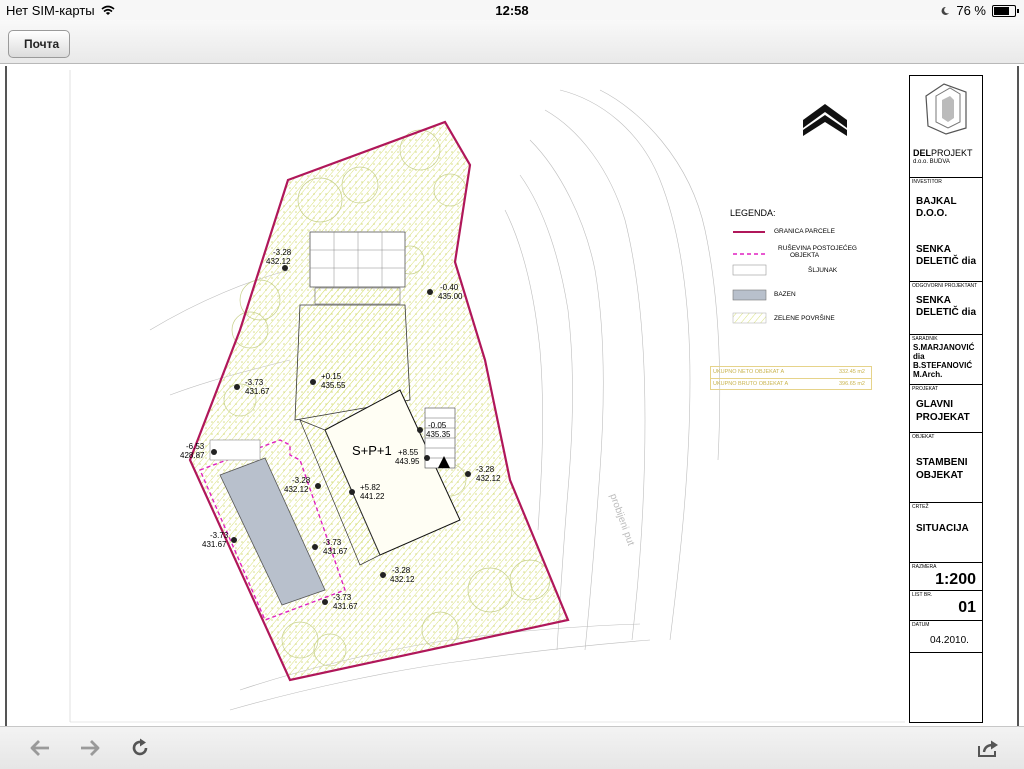 The height and width of the screenshot is (769, 1024). What do you see at coordinates (192, 455) in the screenshot?
I see `svg-text: 428.87` at bounding box center [192, 455].